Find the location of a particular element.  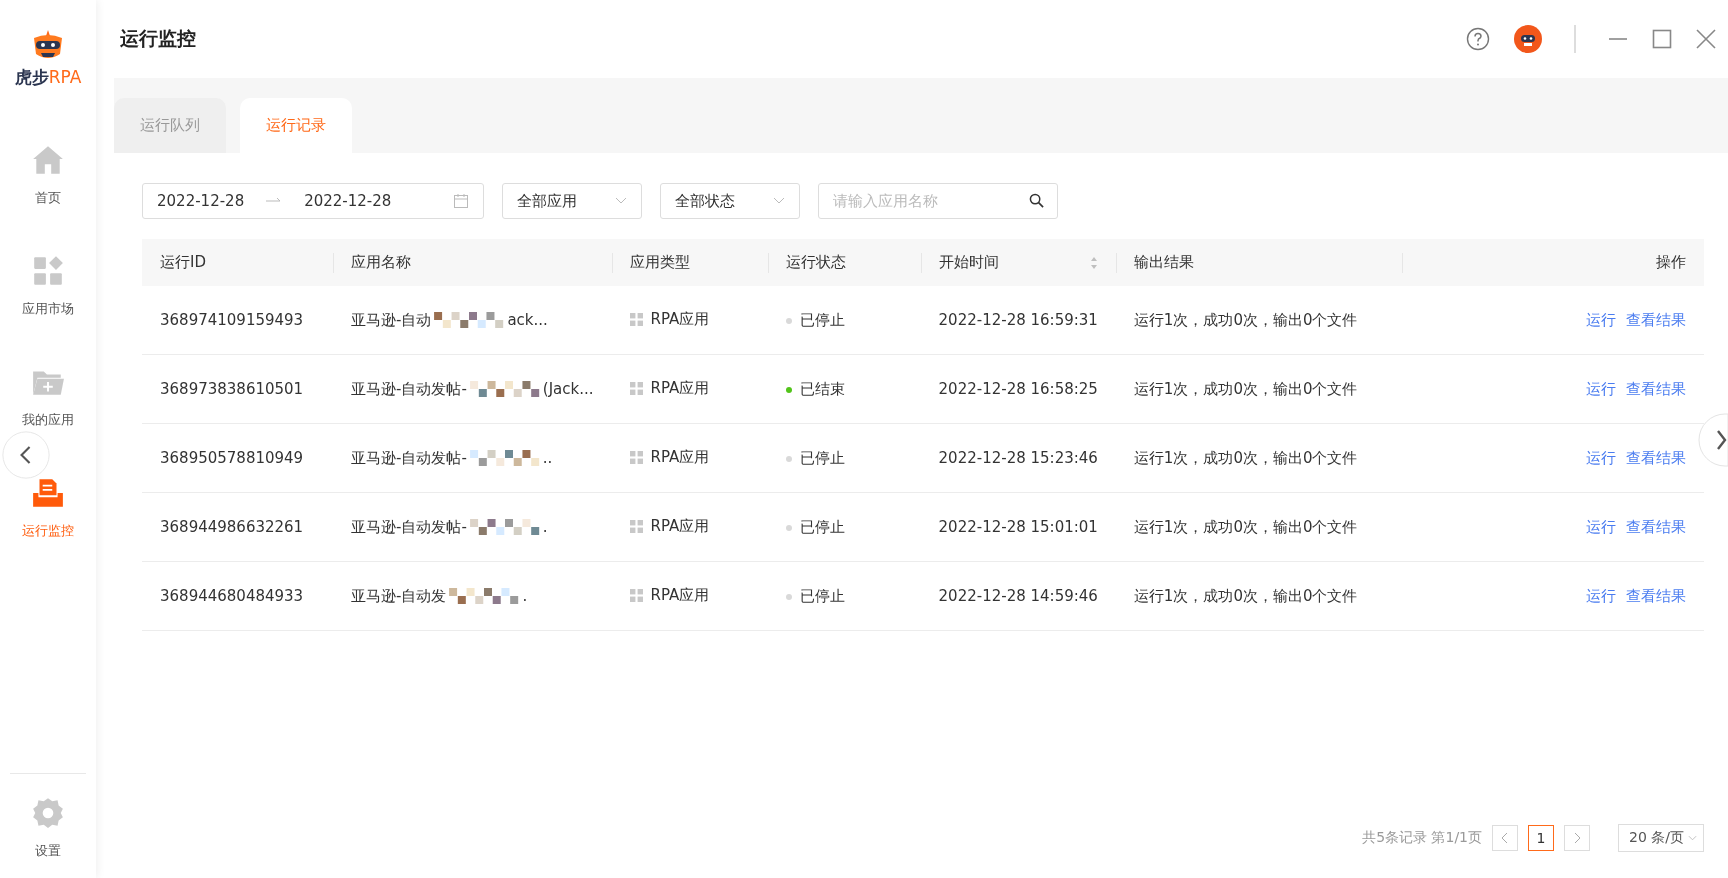

table-cell: 368973838610501 is located at coordinates (232, 389).